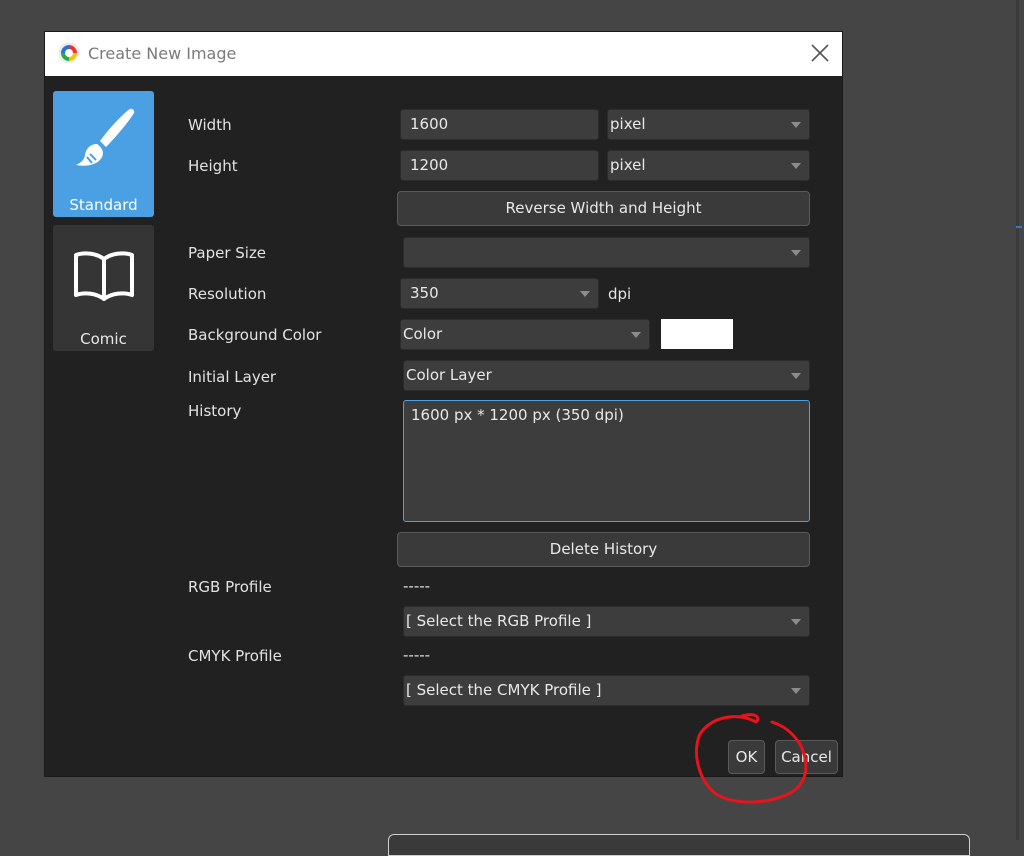 Image resolution: width=1024 pixels, height=856 pixels. I want to click on history-label: History, so click(215, 411).